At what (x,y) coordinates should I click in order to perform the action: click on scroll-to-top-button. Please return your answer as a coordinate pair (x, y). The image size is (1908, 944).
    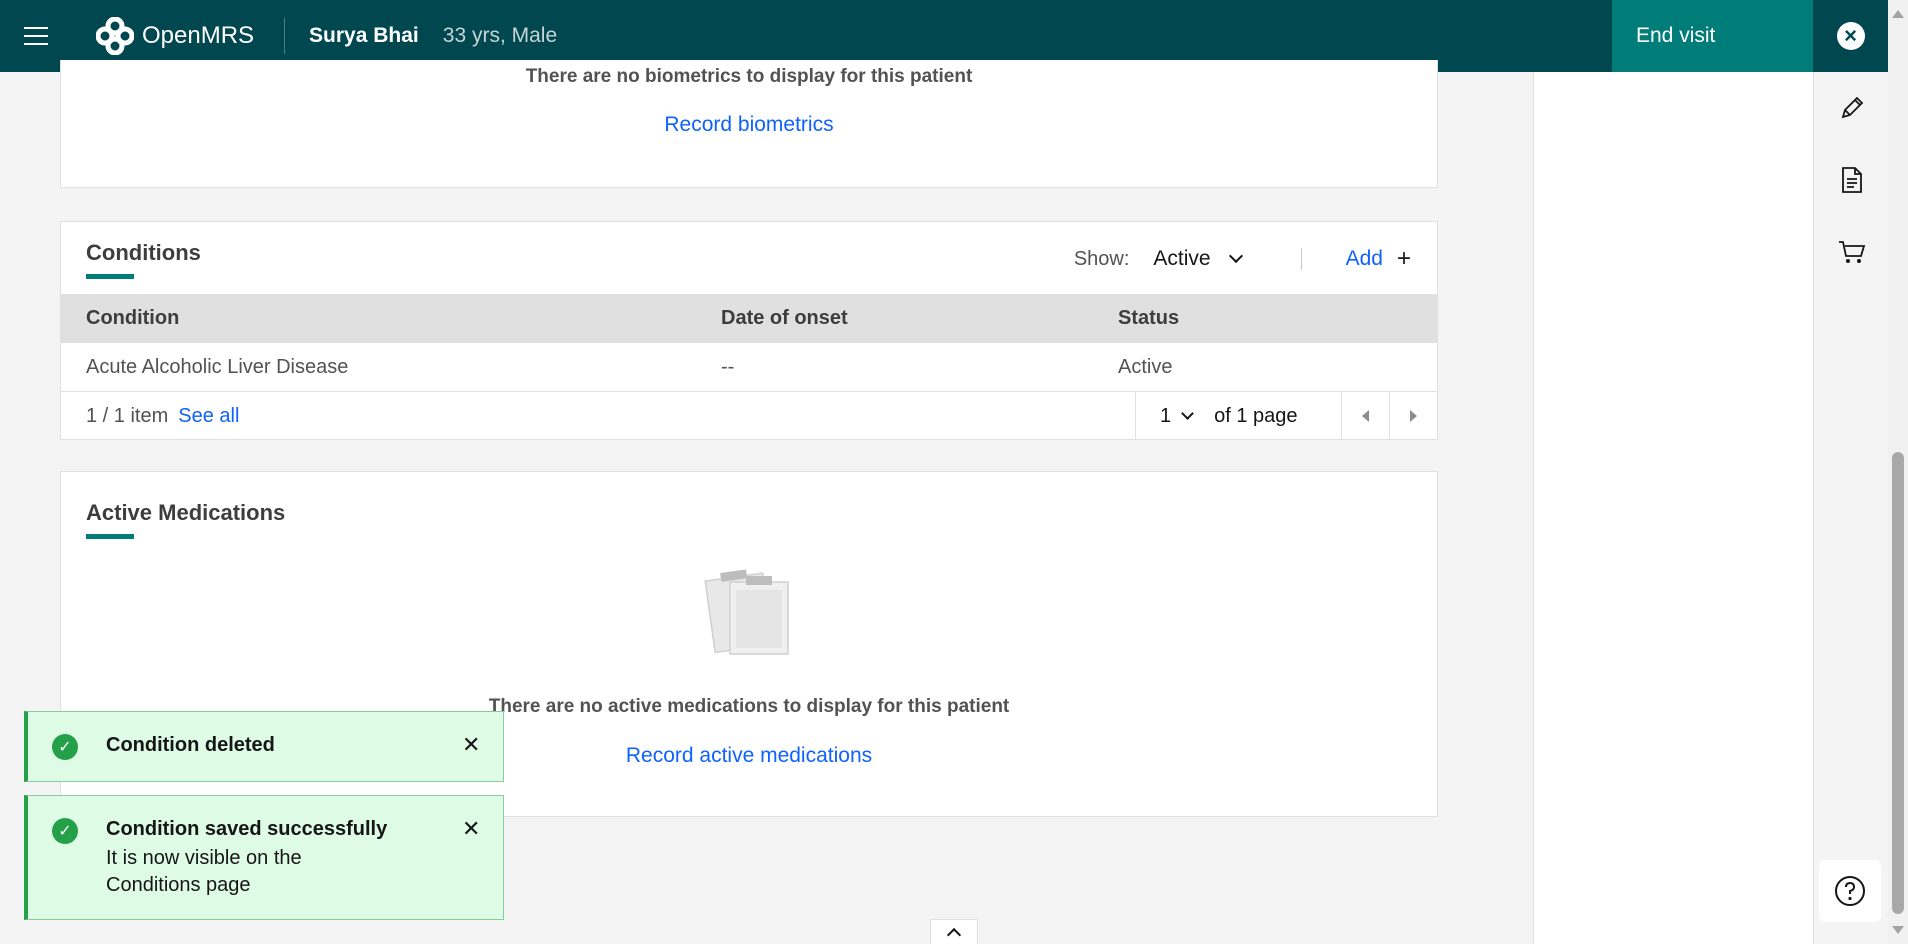
    Looking at the image, I should click on (954, 931).